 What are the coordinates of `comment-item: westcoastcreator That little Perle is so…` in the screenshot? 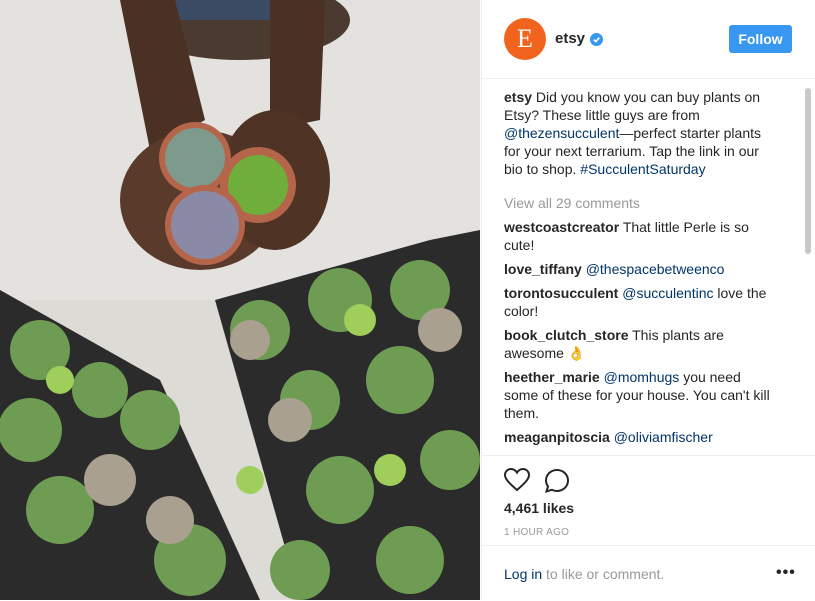 It's located at (640, 236).